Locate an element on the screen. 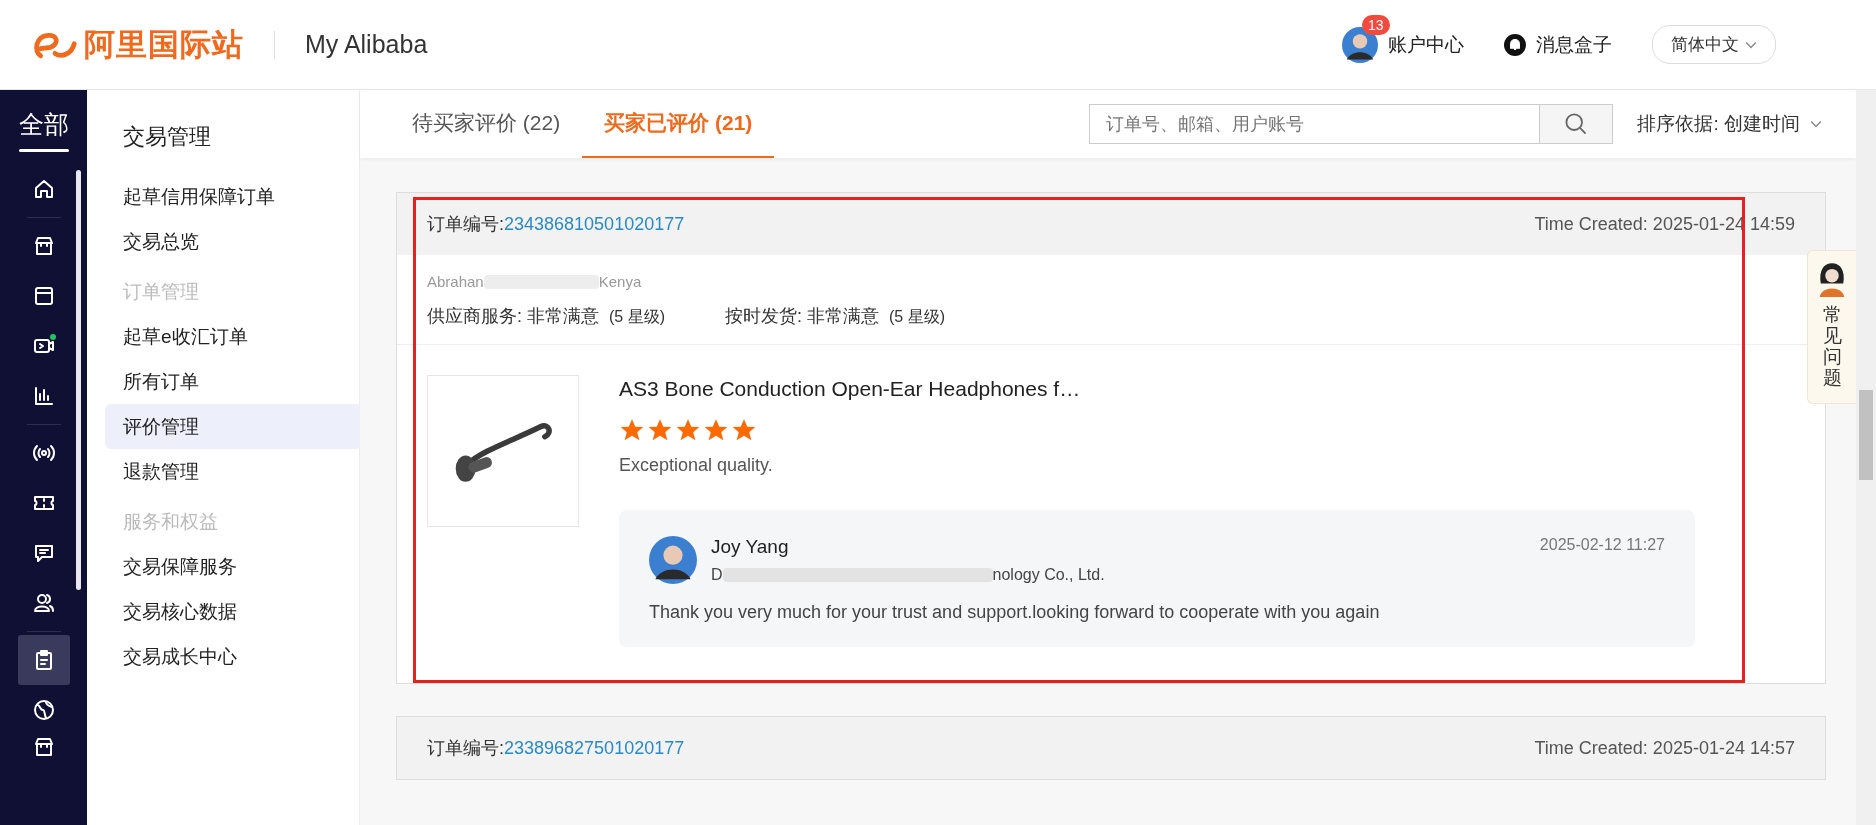  language-select: 简体中文 is located at coordinates (1714, 44).